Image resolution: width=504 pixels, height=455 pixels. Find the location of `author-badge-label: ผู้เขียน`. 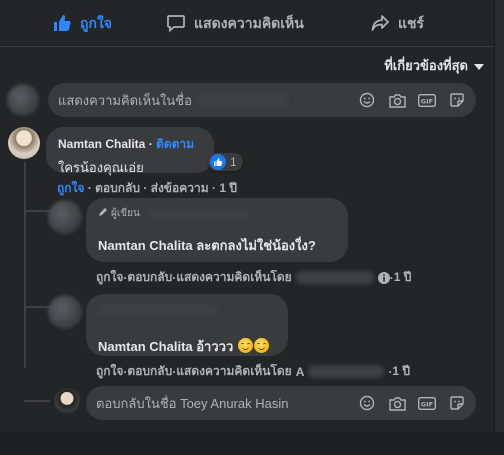

author-badge-label: ผู้เขียน is located at coordinates (125, 213).